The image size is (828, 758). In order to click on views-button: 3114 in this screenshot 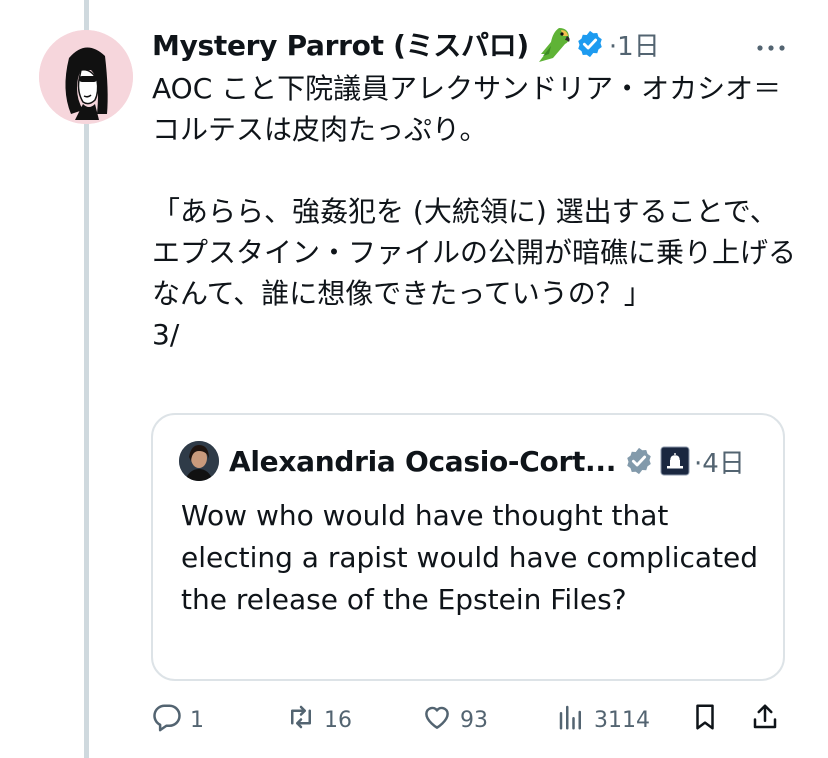, I will do `click(603, 720)`.